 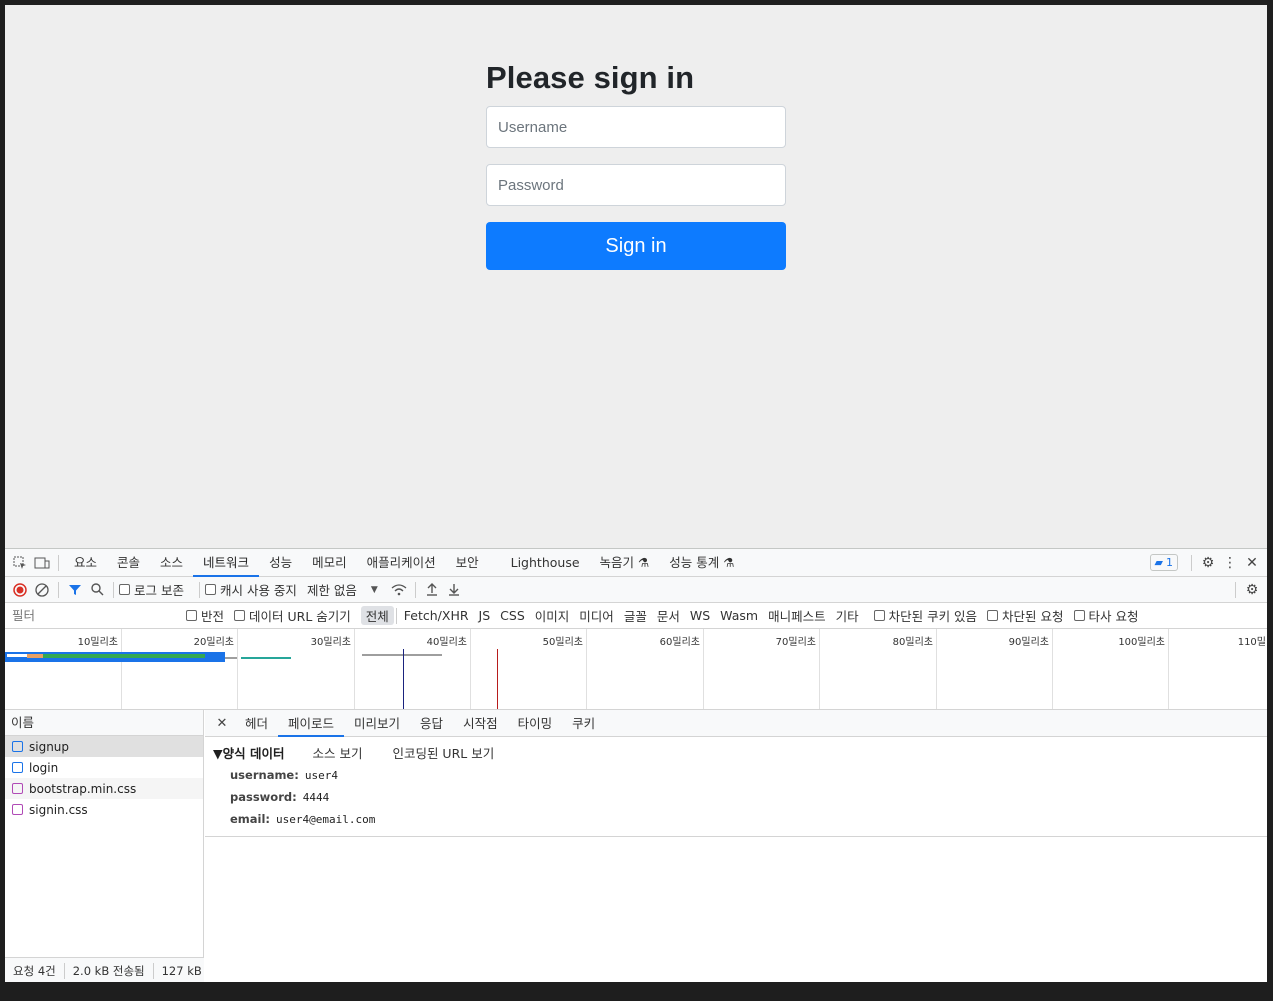 What do you see at coordinates (292, 615) in the screenshot?
I see `hide-data-urls-checkbox: 데이터 URL 숨기기` at bounding box center [292, 615].